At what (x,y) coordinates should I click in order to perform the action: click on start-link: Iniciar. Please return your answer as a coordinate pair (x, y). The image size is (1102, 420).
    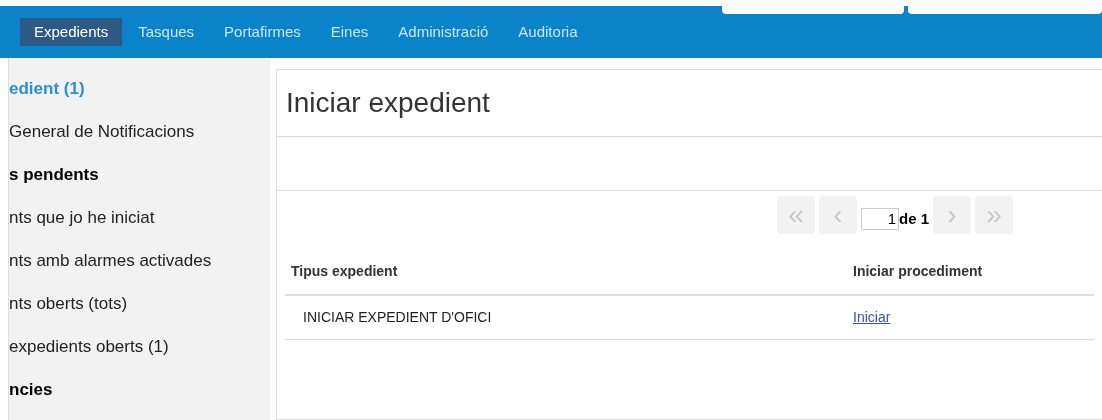
    Looking at the image, I should click on (872, 317).